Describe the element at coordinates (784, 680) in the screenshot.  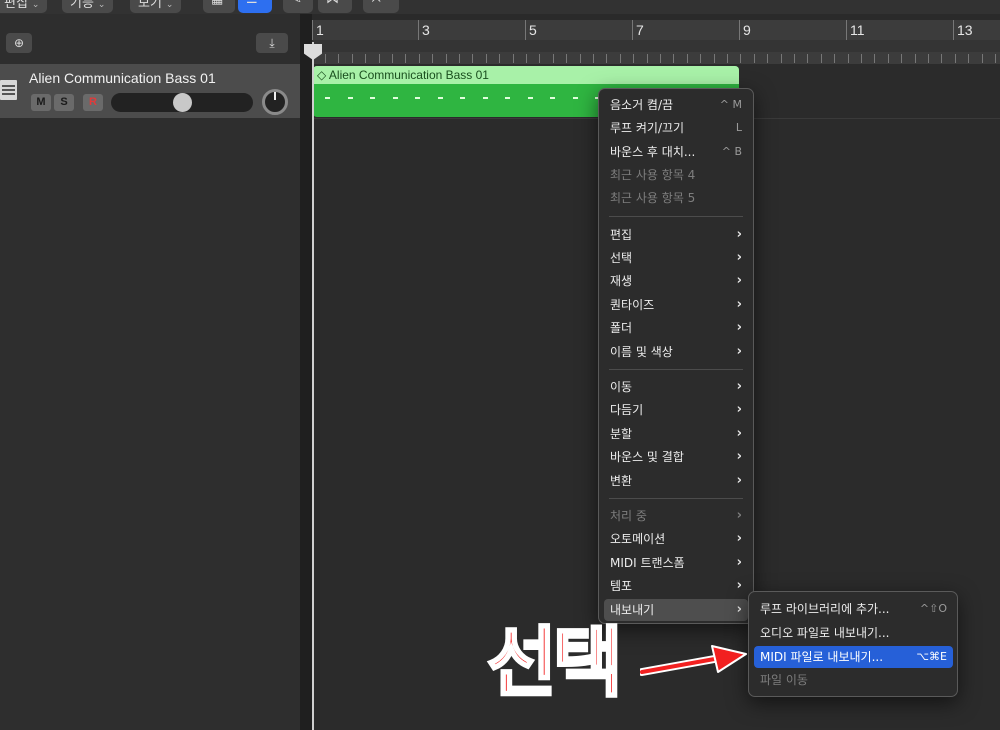
I see `submenu-item-move-file: 파일 이동` at that location.